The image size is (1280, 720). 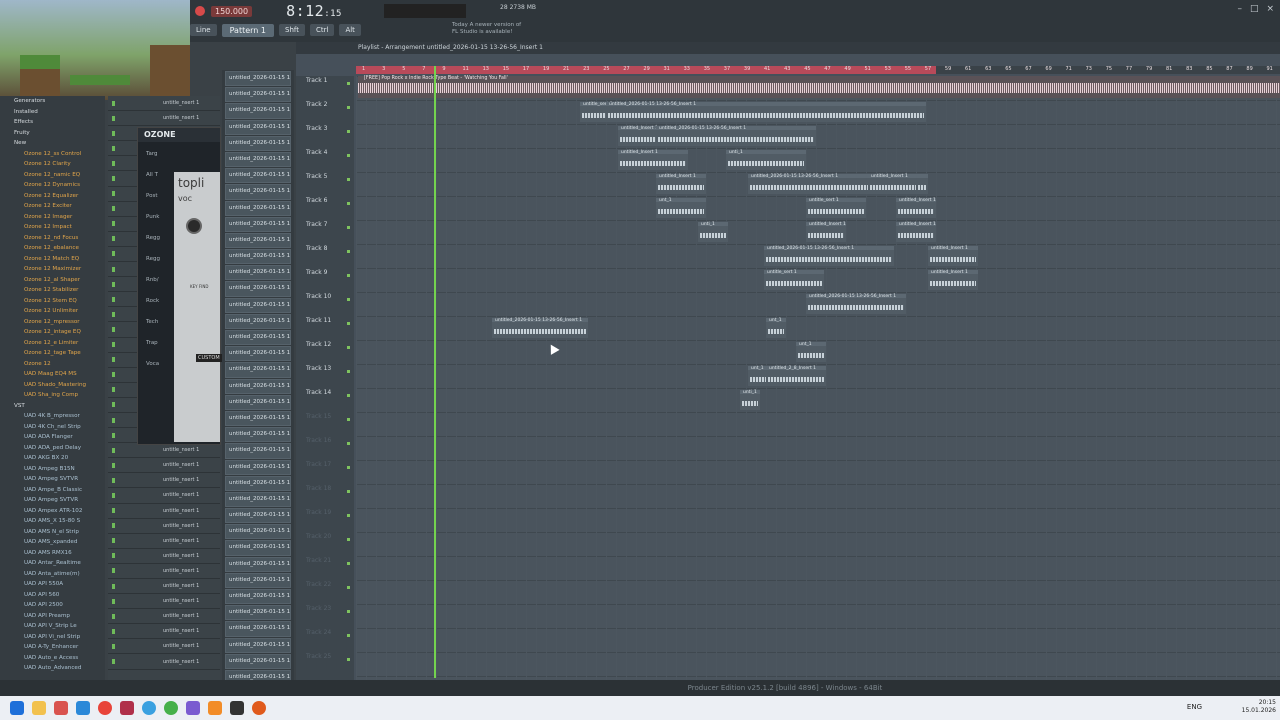 I want to click on browser-item: Ozone 12 Clarity, so click(x=52, y=164).